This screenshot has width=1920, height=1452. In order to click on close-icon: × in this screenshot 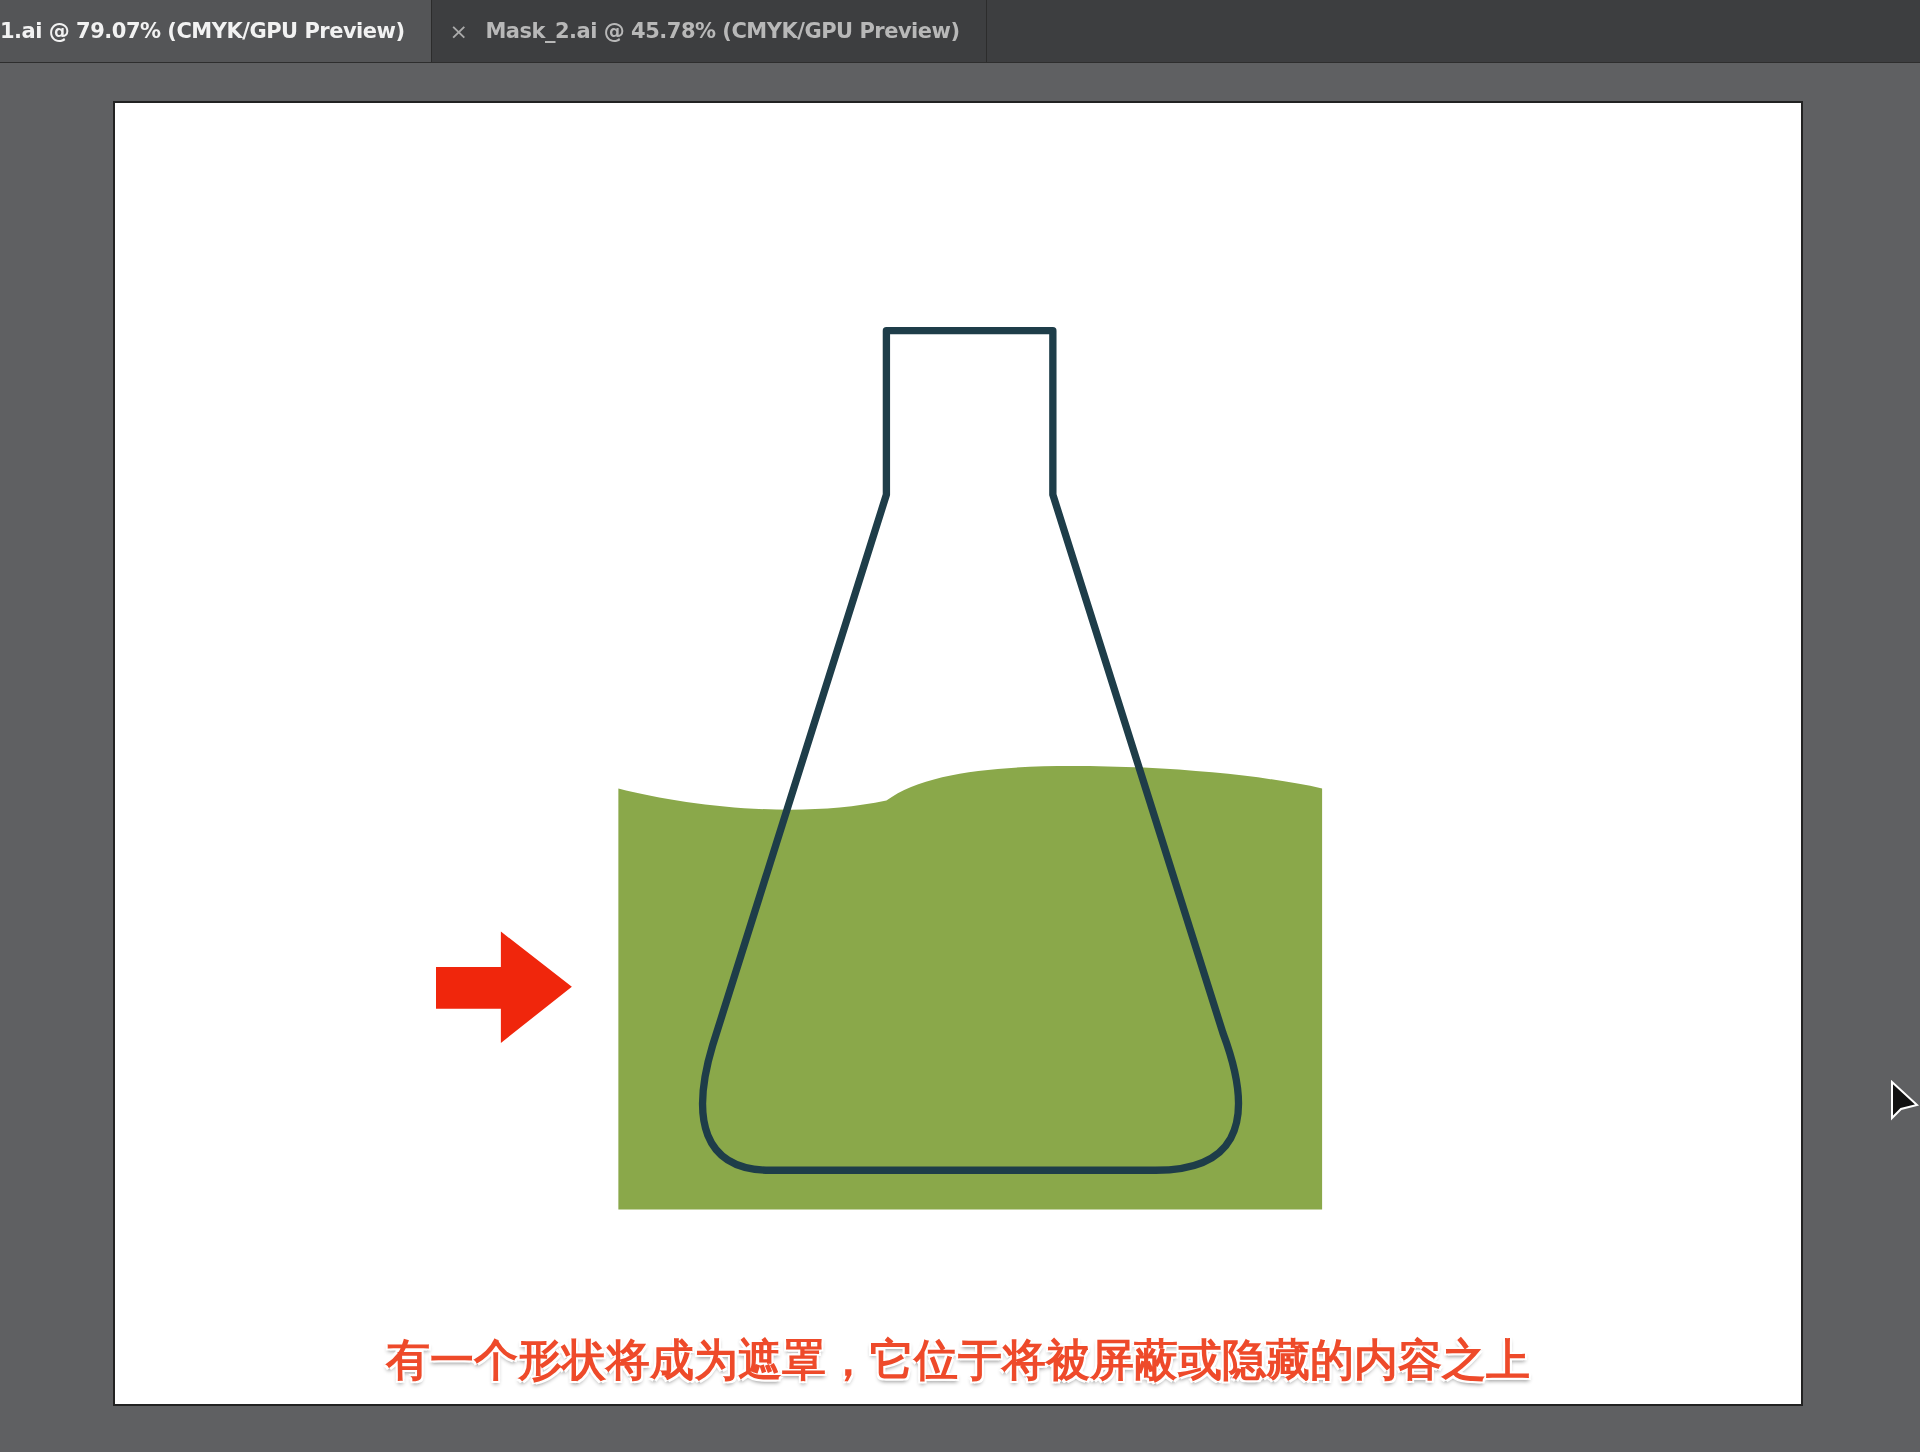, I will do `click(458, 31)`.